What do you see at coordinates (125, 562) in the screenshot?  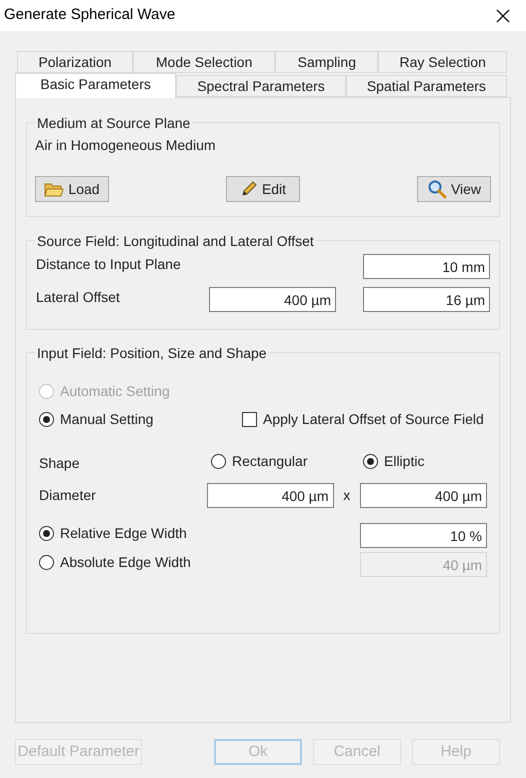 I see `radio-label: Absolute Edge Width` at bounding box center [125, 562].